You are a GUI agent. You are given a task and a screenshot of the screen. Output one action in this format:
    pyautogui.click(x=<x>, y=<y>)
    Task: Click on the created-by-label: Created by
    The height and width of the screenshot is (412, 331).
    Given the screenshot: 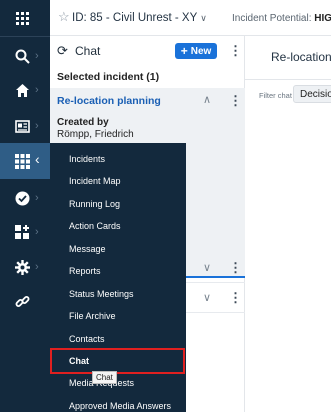 What is the action you would take?
    pyautogui.click(x=83, y=122)
    